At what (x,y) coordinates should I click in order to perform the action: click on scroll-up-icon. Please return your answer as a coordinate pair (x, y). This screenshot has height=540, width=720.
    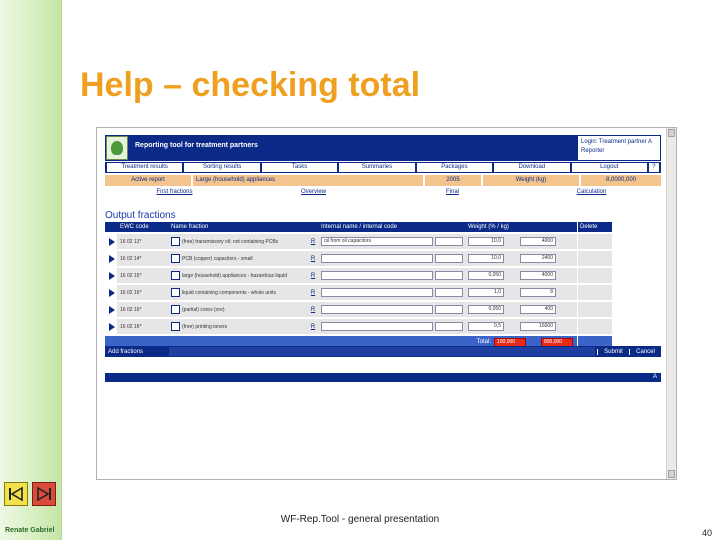
    Looking at the image, I should click on (671, 133).